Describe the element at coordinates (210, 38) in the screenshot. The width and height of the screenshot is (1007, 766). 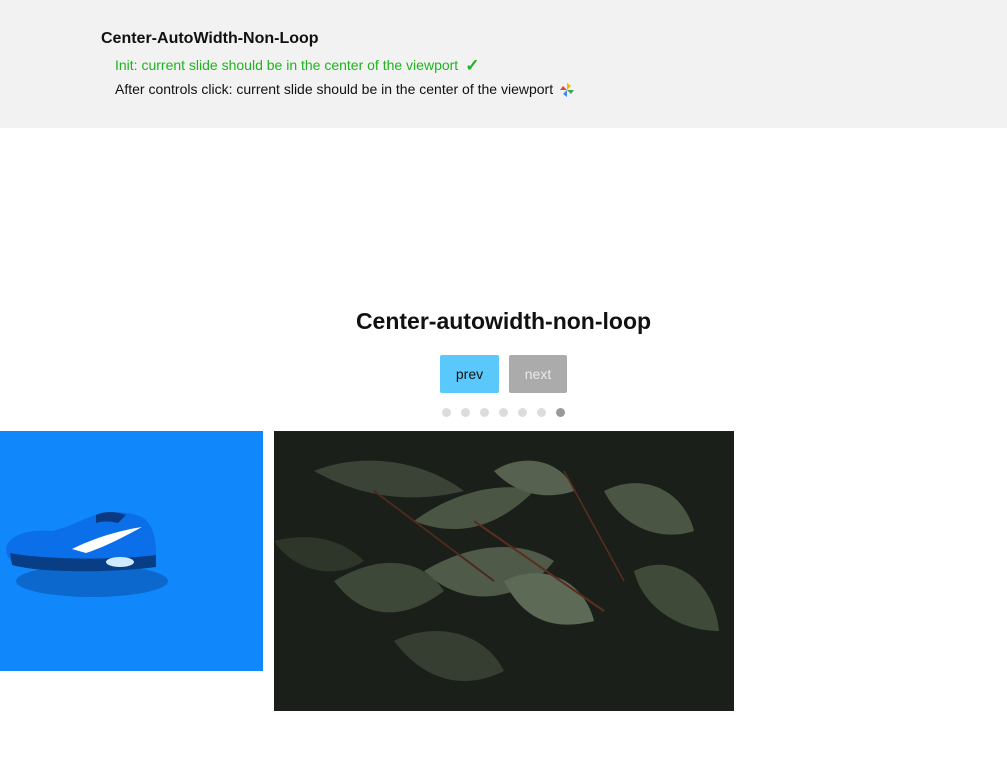
I see `test-suite-title: Center-AutoWidth-Non-Loop` at that location.